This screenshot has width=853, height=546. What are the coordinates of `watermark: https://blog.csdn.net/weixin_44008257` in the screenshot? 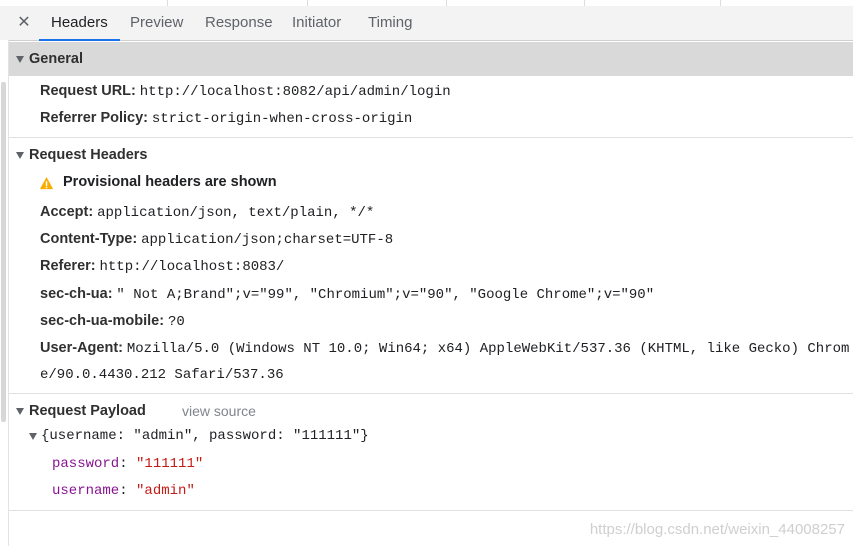 It's located at (717, 529).